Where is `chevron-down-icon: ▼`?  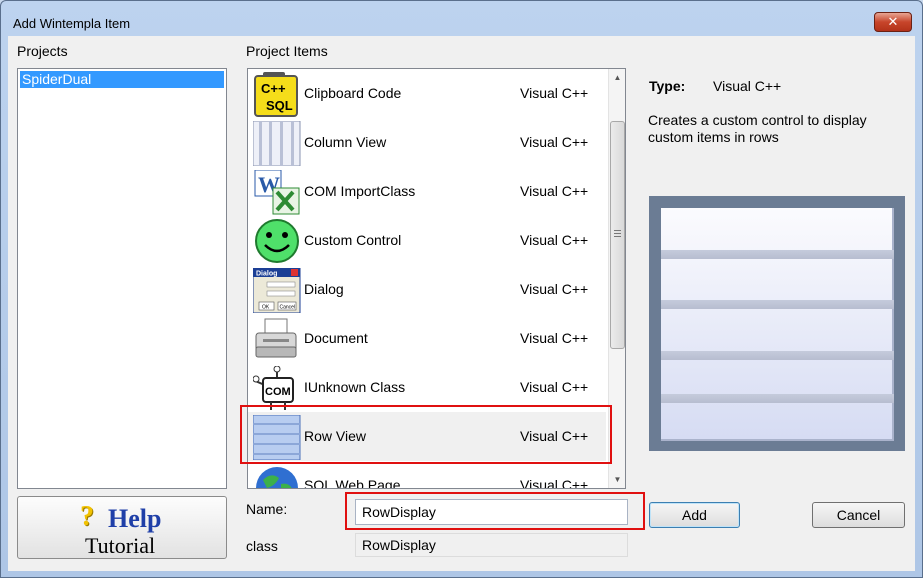
chevron-down-icon: ▼ is located at coordinates (617, 479).